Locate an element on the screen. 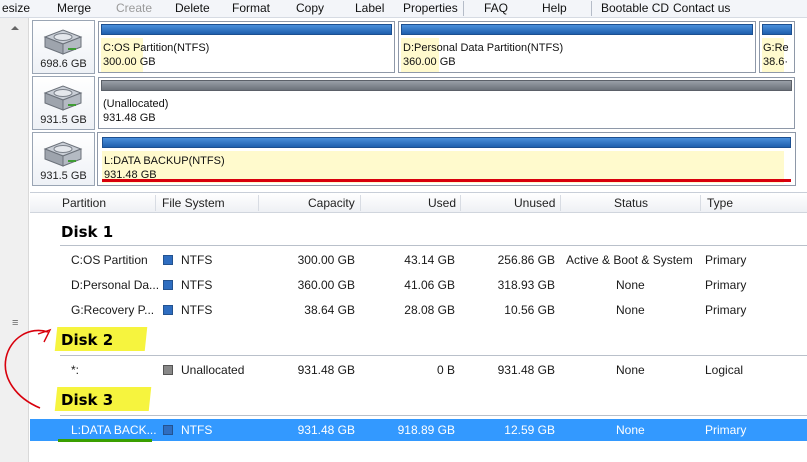  cell-used: 918.89 GB is located at coordinates (426, 430).